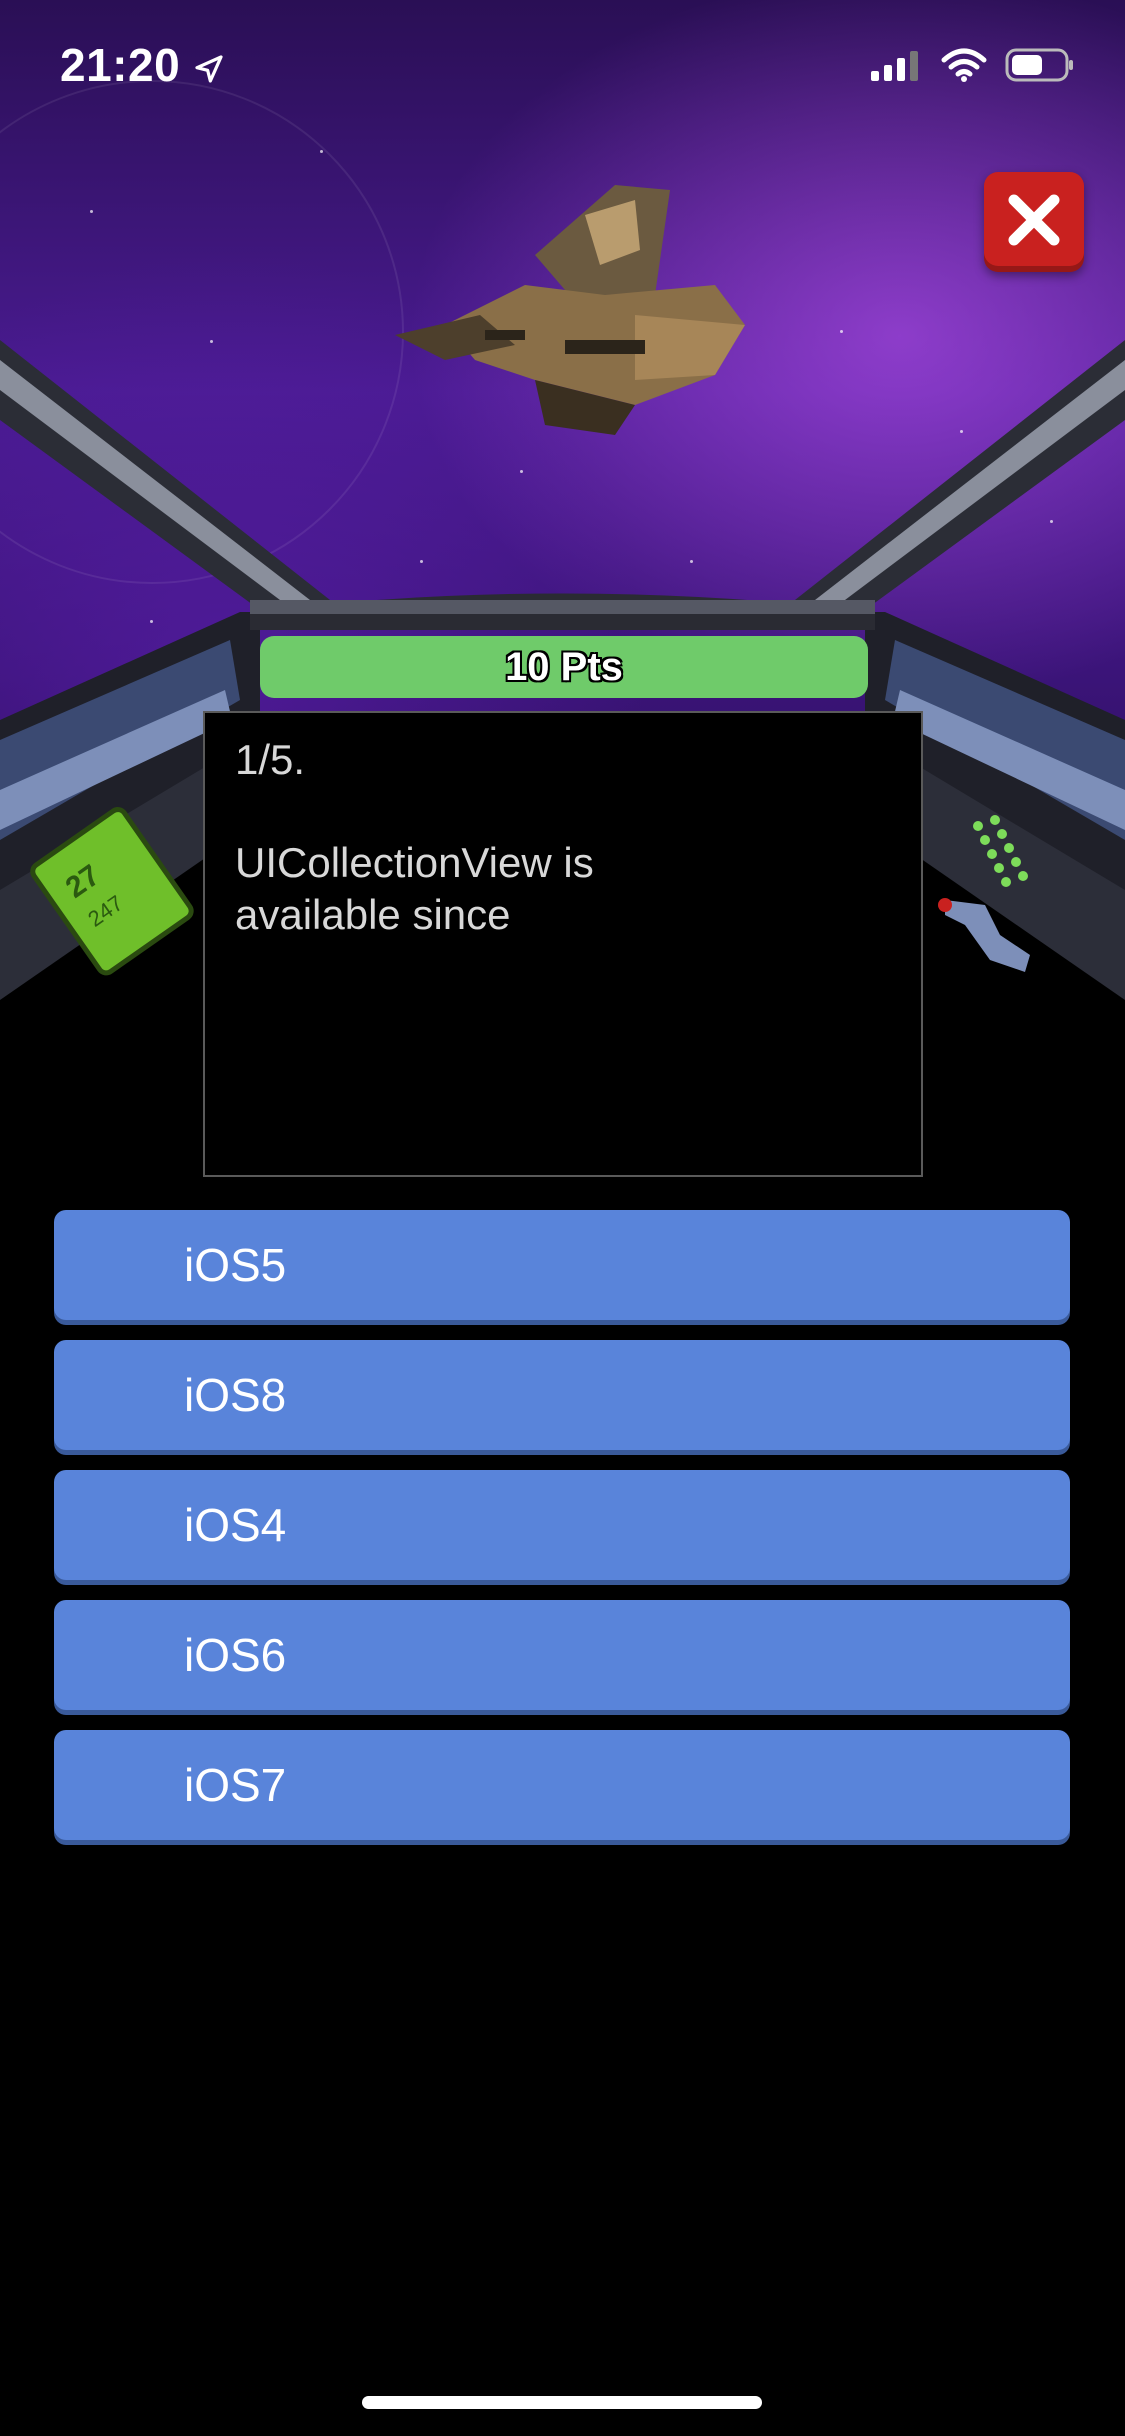  I want to click on home-indicator, so click(562, 2402).